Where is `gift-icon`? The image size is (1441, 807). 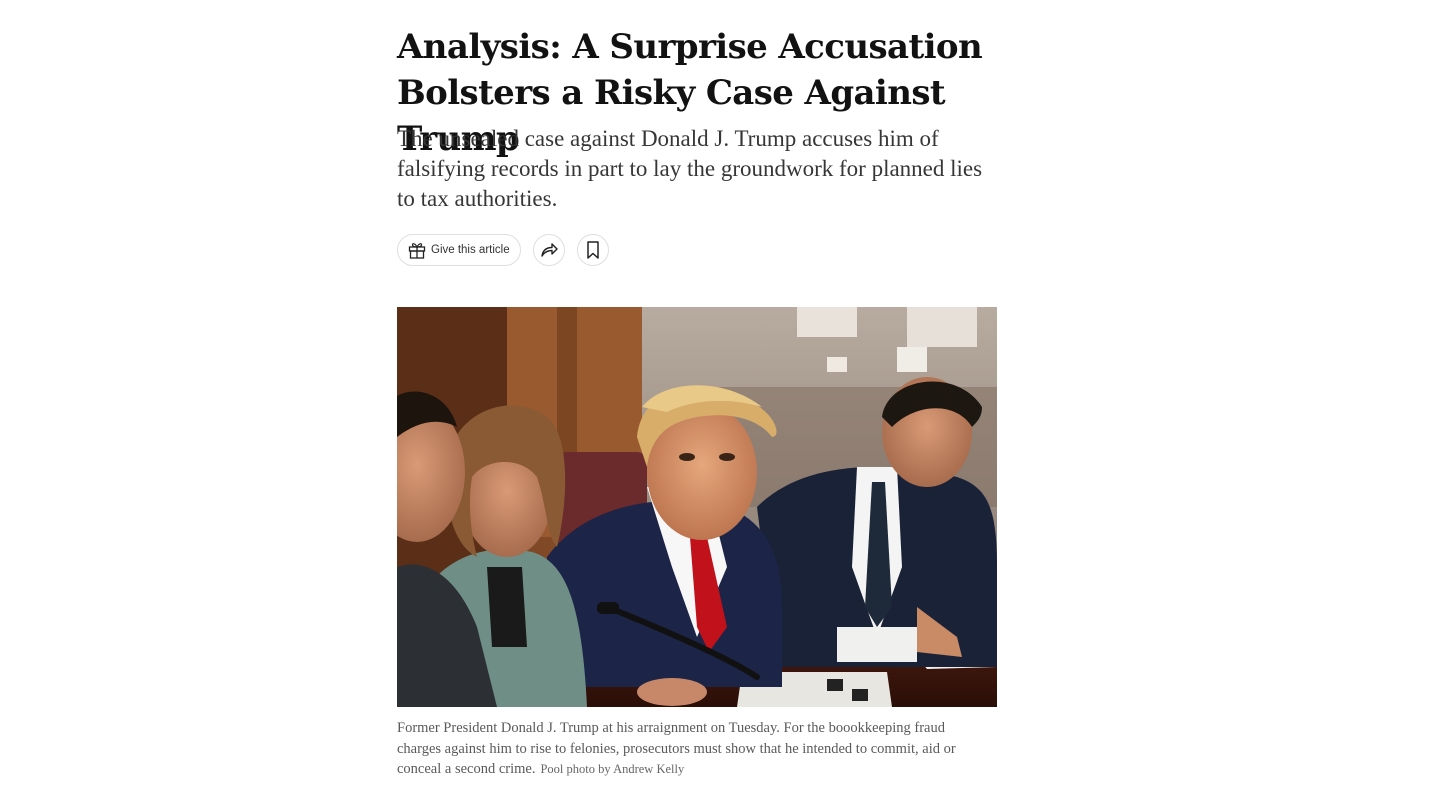 gift-icon is located at coordinates (417, 250).